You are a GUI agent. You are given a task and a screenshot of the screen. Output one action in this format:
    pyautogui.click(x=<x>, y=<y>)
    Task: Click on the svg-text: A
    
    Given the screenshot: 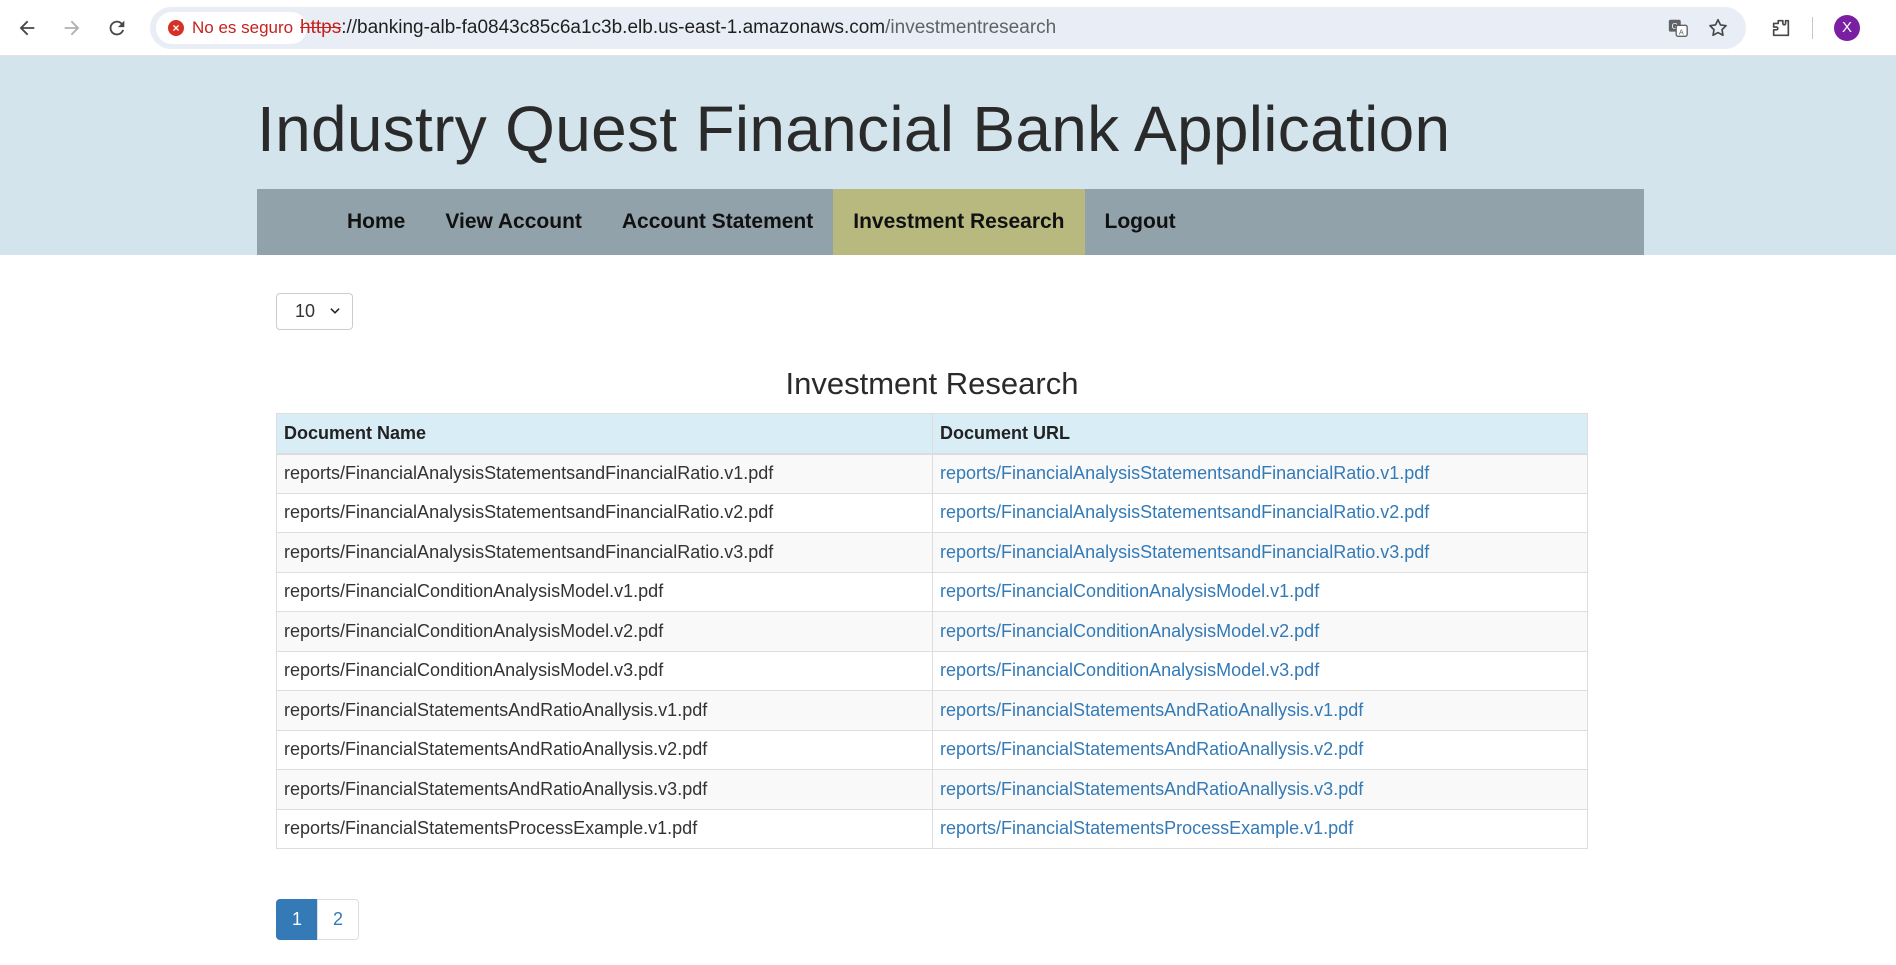 What is the action you would take?
    pyautogui.click(x=1681, y=31)
    